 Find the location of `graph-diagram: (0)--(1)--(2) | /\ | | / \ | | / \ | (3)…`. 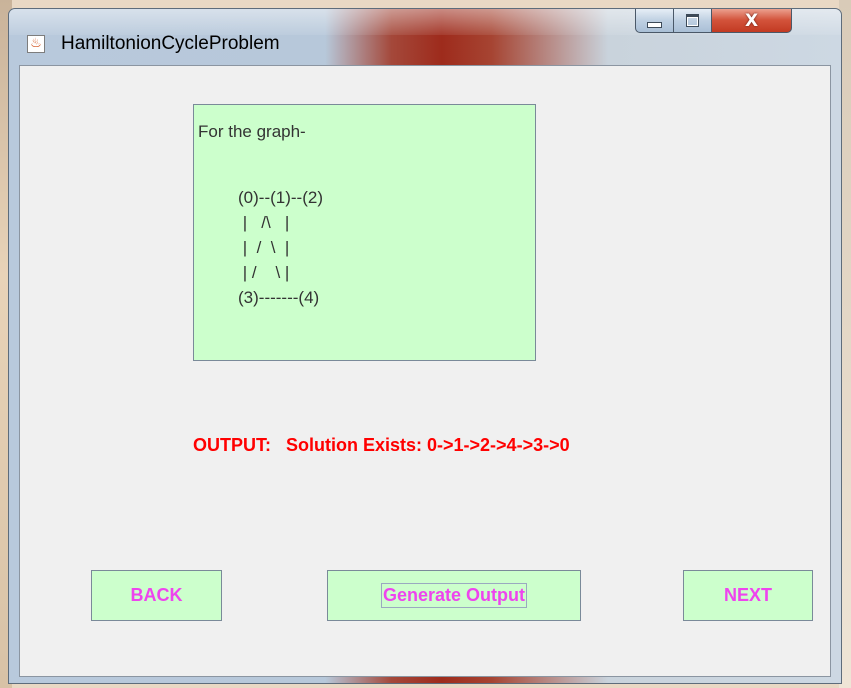

graph-diagram: (0)--(1)--(2) | /\ | | / \ | | / \ | (3)… is located at coordinates (280, 247).